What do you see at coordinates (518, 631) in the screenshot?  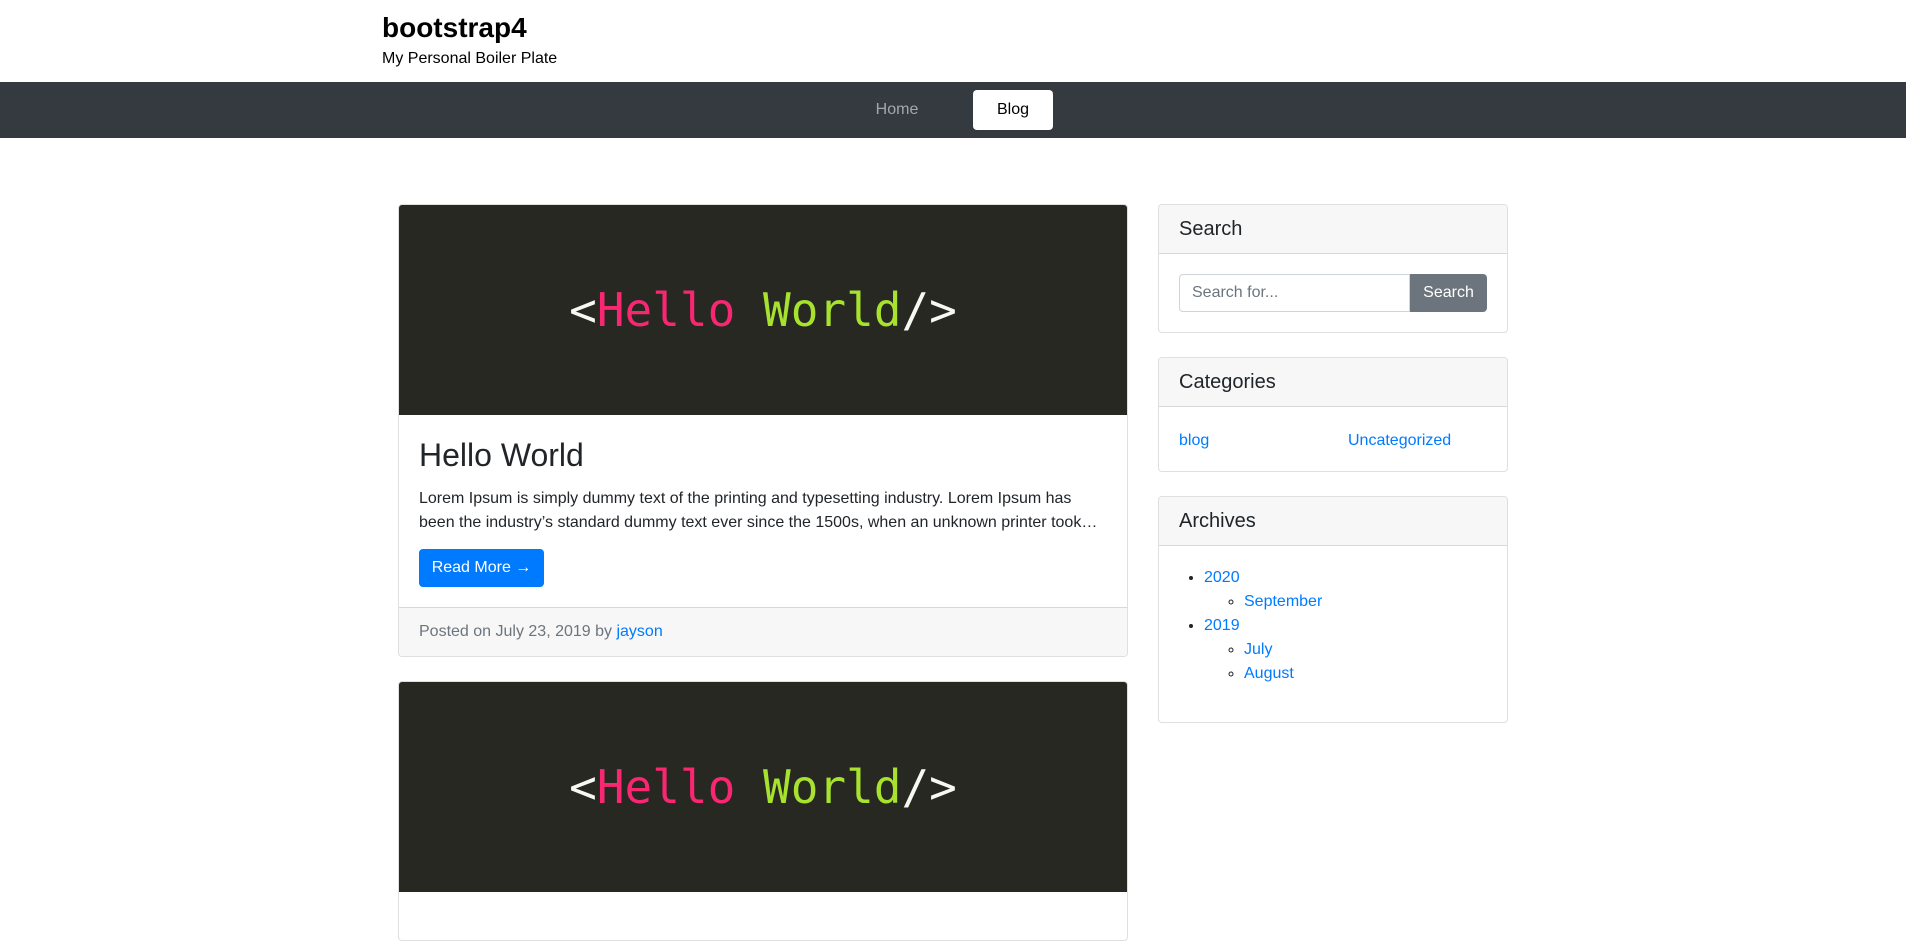 I see `posted-on-text: Posted on July 23, 2019 by` at bounding box center [518, 631].